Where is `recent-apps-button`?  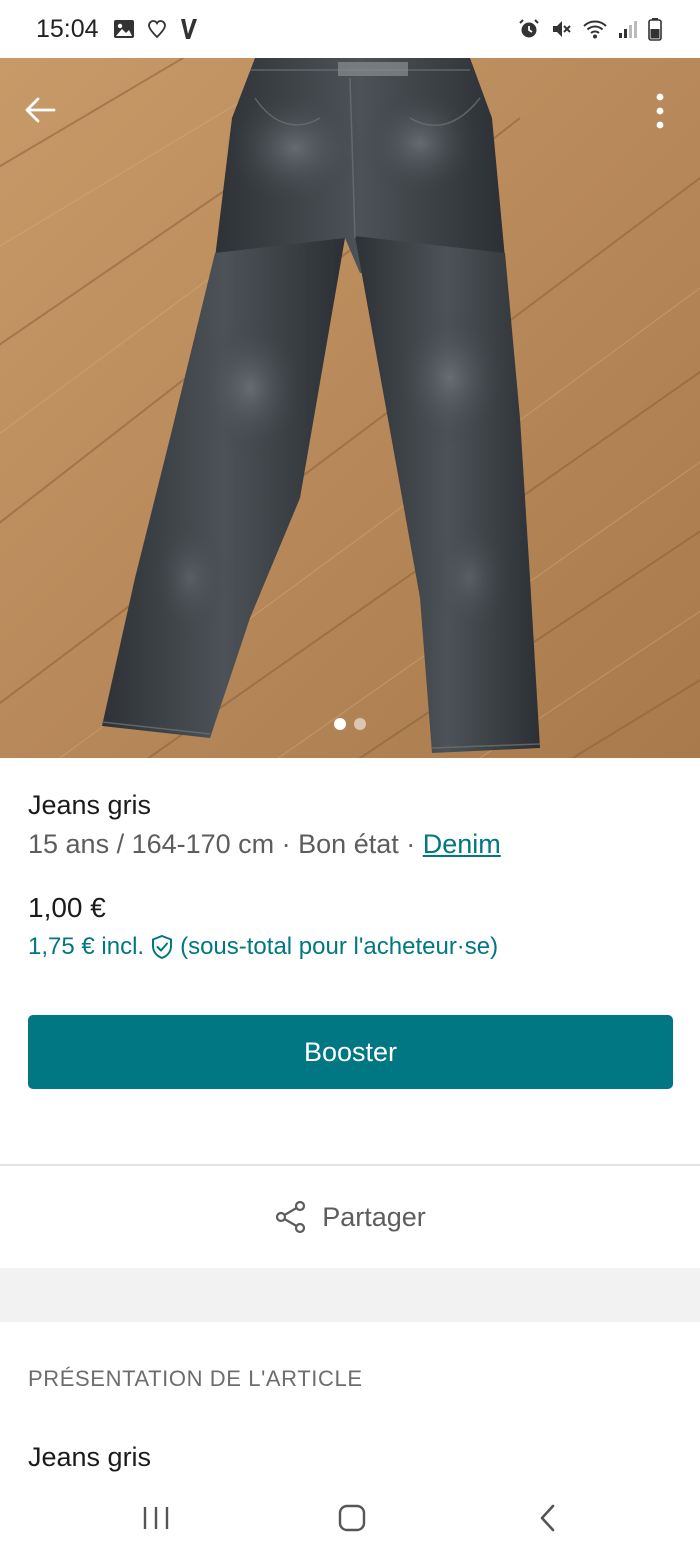 recent-apps-button is located at coordinates (156, 1518).